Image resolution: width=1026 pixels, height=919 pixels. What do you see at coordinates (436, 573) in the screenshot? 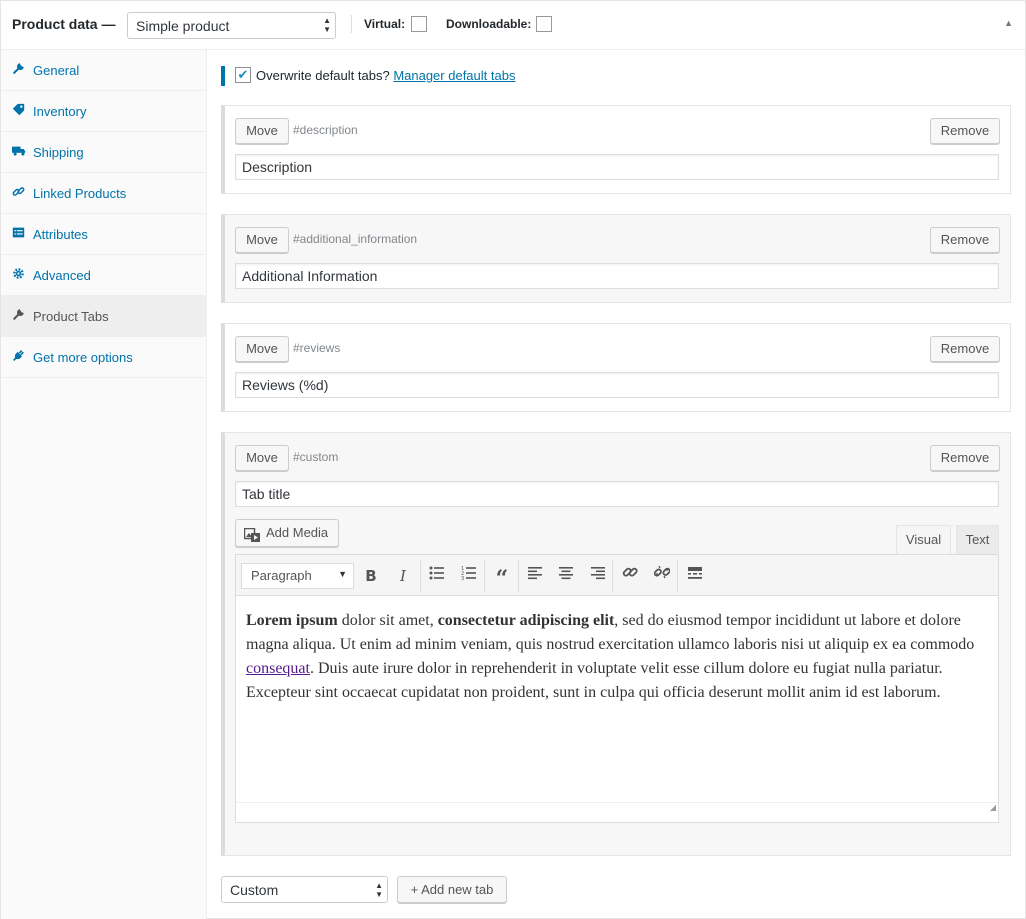
I see `bullet-list-icon` at bounding box center [436, 573].